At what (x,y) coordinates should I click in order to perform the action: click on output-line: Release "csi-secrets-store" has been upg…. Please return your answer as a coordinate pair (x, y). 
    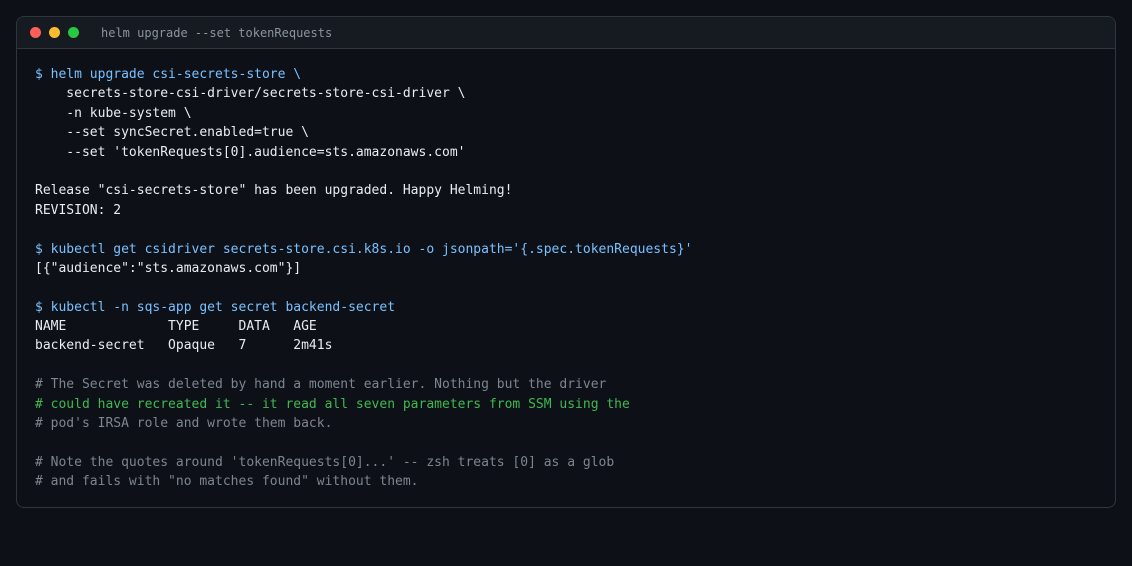
    Looking at the image, I should click on (274, 191).